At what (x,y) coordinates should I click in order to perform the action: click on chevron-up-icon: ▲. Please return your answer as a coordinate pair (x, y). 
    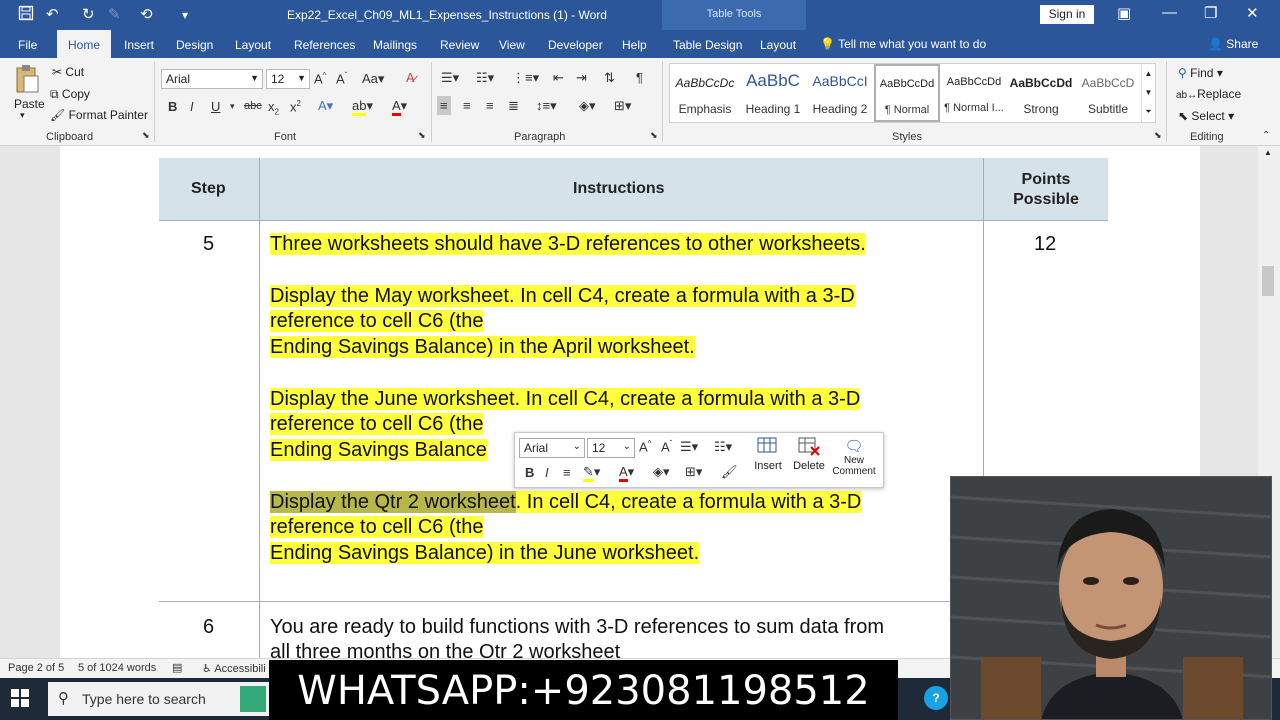
    Looking at the image, I should click on (1149, 73).